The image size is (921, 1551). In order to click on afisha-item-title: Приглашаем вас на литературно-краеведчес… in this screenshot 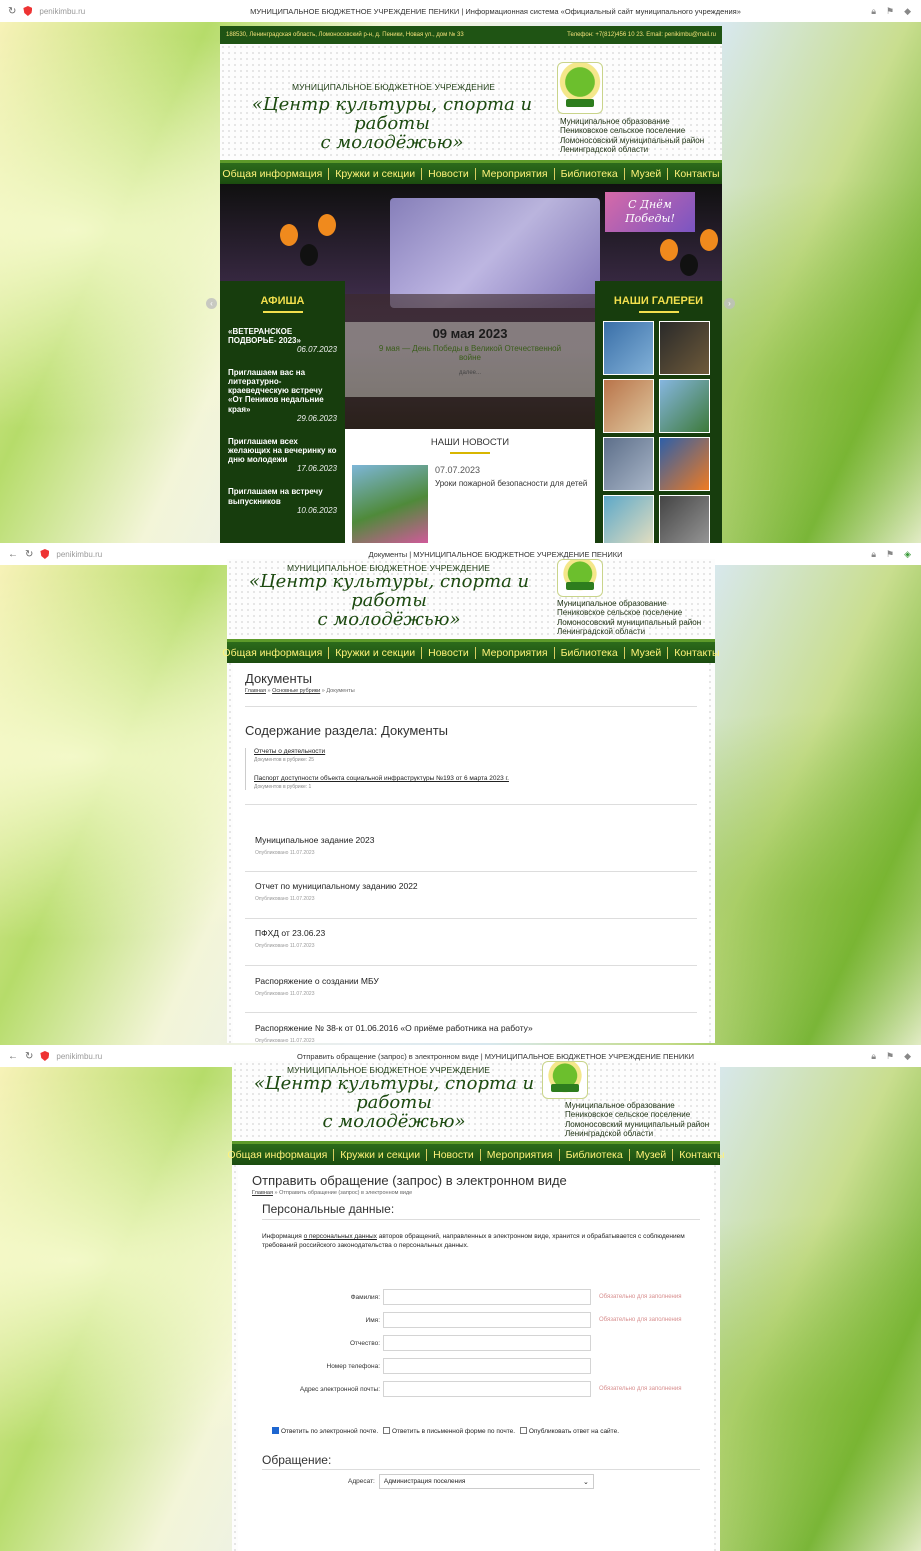, I will do `click(282, 391)`.